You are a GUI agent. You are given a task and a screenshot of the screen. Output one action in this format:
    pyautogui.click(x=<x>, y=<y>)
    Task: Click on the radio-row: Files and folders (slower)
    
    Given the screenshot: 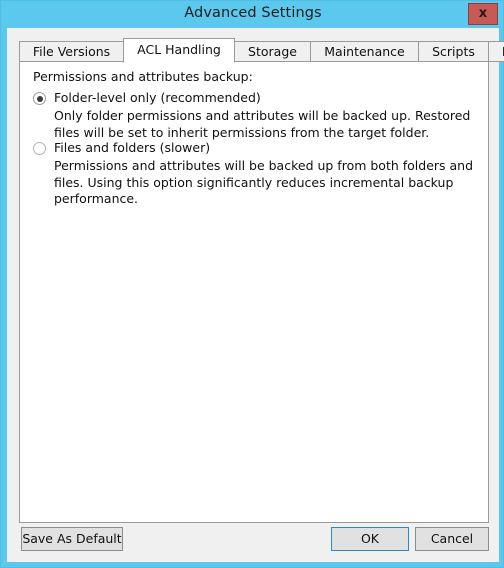 What is the action you would take?
    pyautogui.click(x=255, y=149)
    